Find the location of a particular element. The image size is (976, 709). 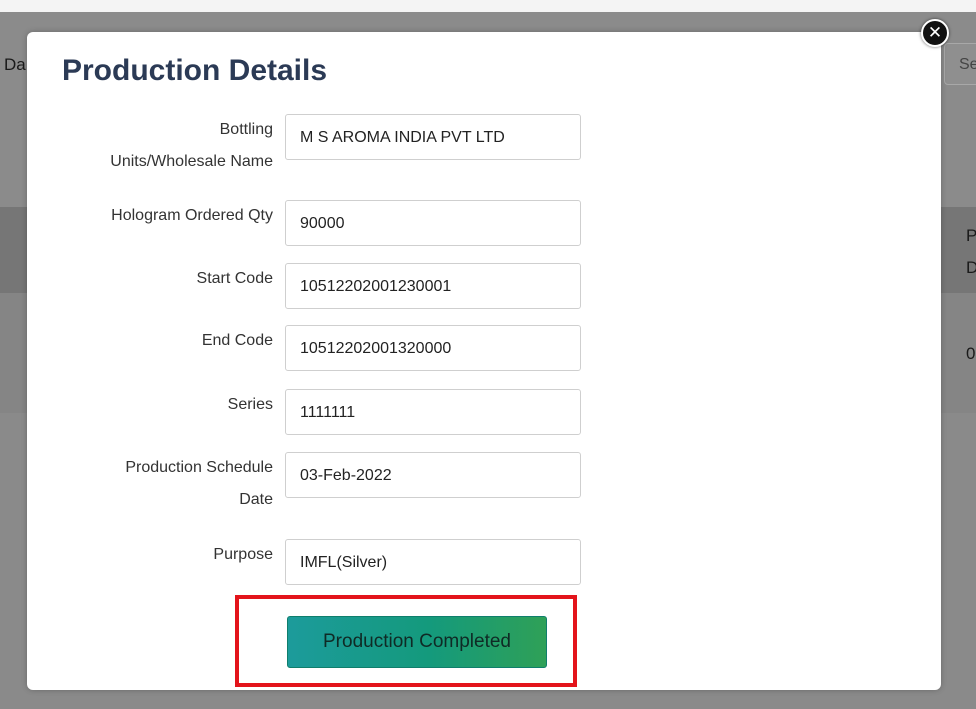

field-label: Start Code is located at coordinates (234, 278).